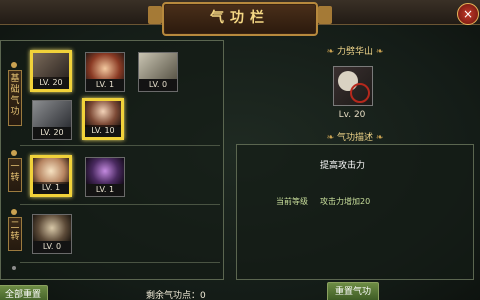  Describe the element at coordinates (24, 292) in the screenshot. I see `reset-all-button: 全部重置` at that location.